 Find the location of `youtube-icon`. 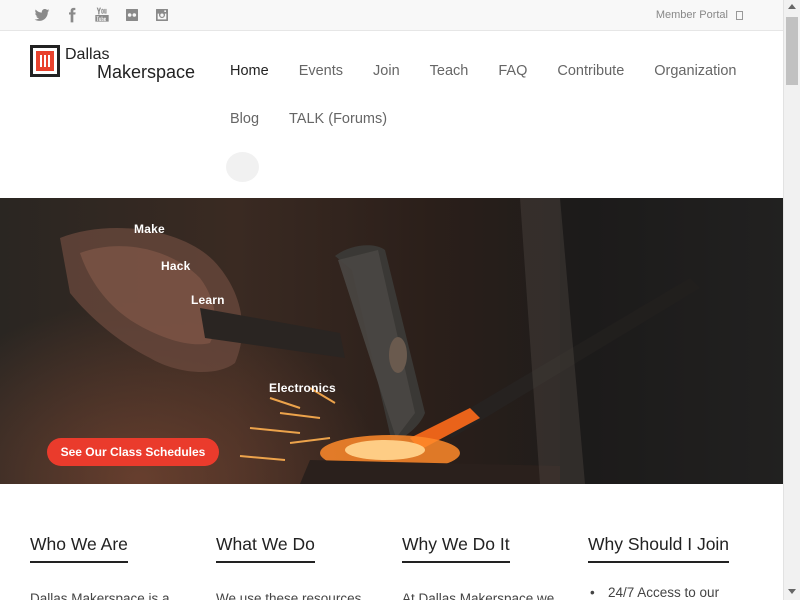

youtube-icon is located at coordinates (102, 15).